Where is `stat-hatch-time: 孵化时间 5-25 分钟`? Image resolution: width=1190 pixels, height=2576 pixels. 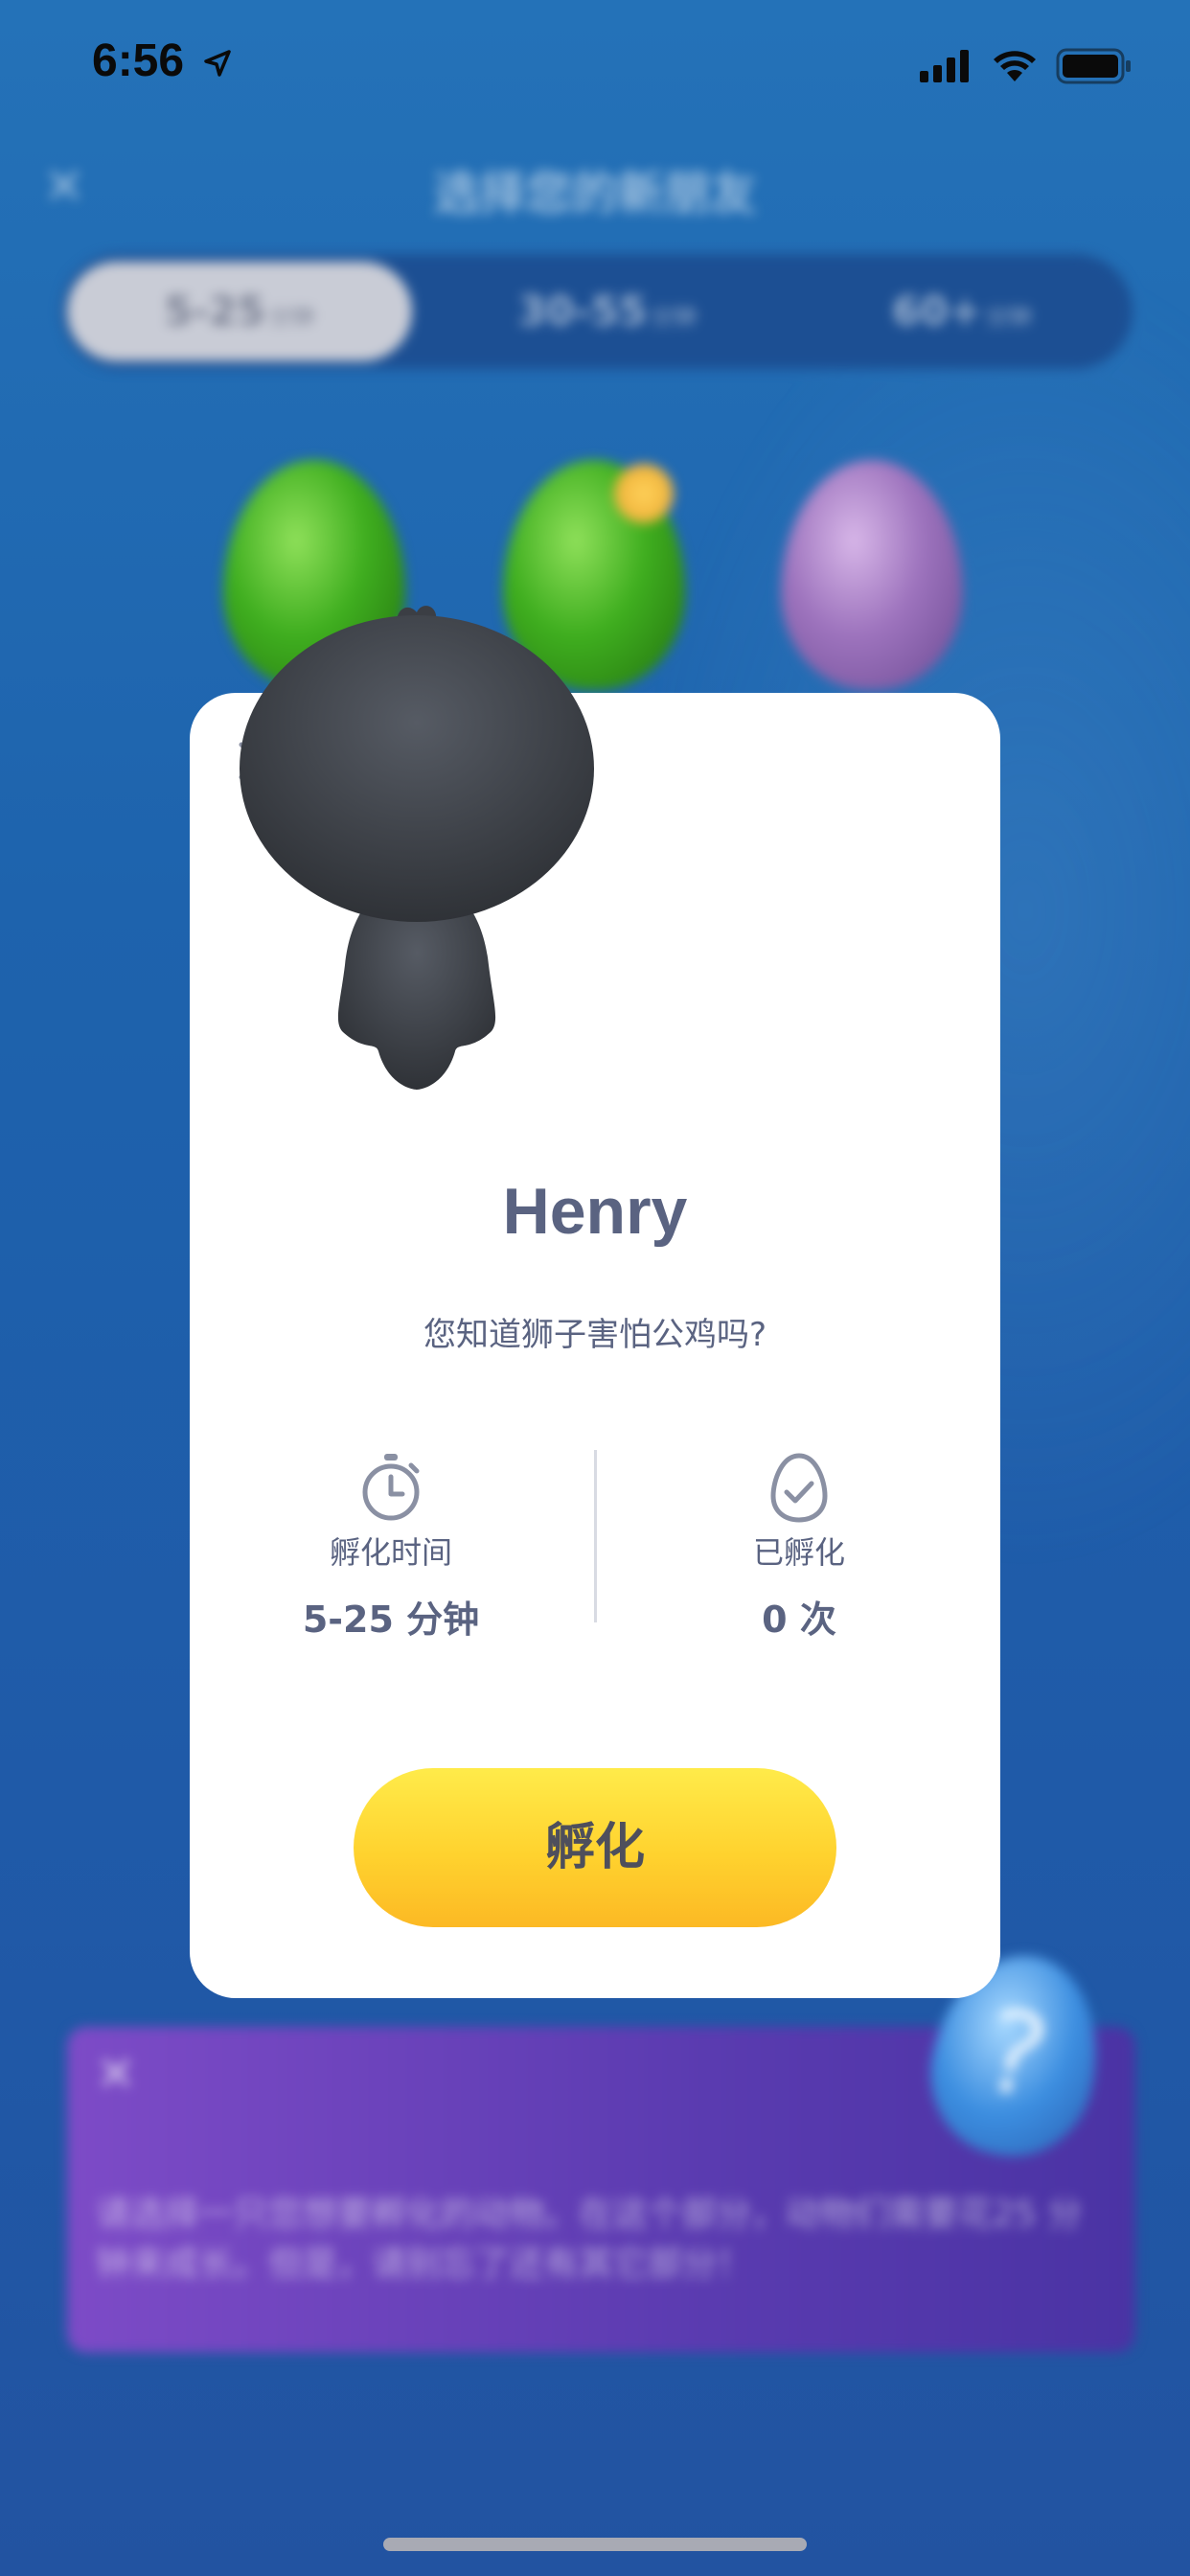
stat-hatch-time: 孵化时间 5-25 分钟 is located at coordinates (391, 1547).